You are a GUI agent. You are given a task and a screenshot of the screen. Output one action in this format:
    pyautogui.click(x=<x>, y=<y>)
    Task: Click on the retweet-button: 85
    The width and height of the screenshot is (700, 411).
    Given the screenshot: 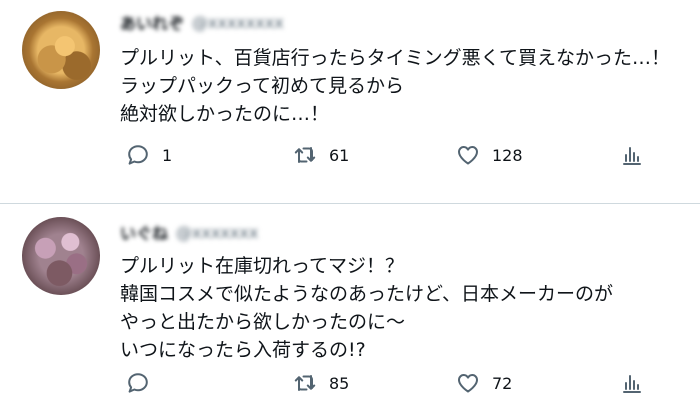 What is the action you would take?
    pyautogui.click(x=321, y=383)
    